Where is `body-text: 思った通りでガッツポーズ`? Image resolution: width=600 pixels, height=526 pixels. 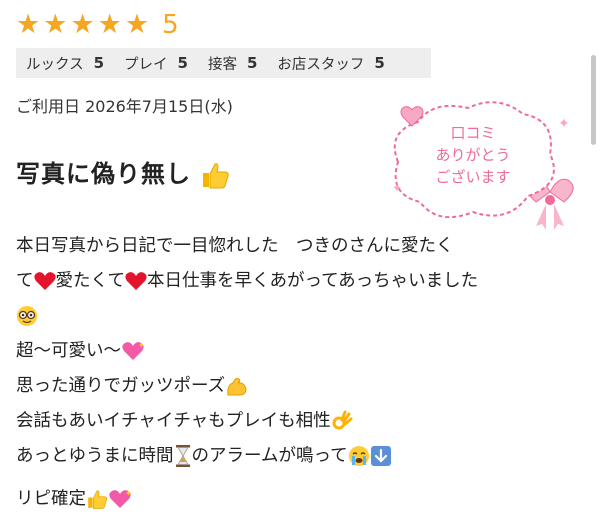 body-text: 思った通りでガッツポーズ is located at coordinates (121, 386).